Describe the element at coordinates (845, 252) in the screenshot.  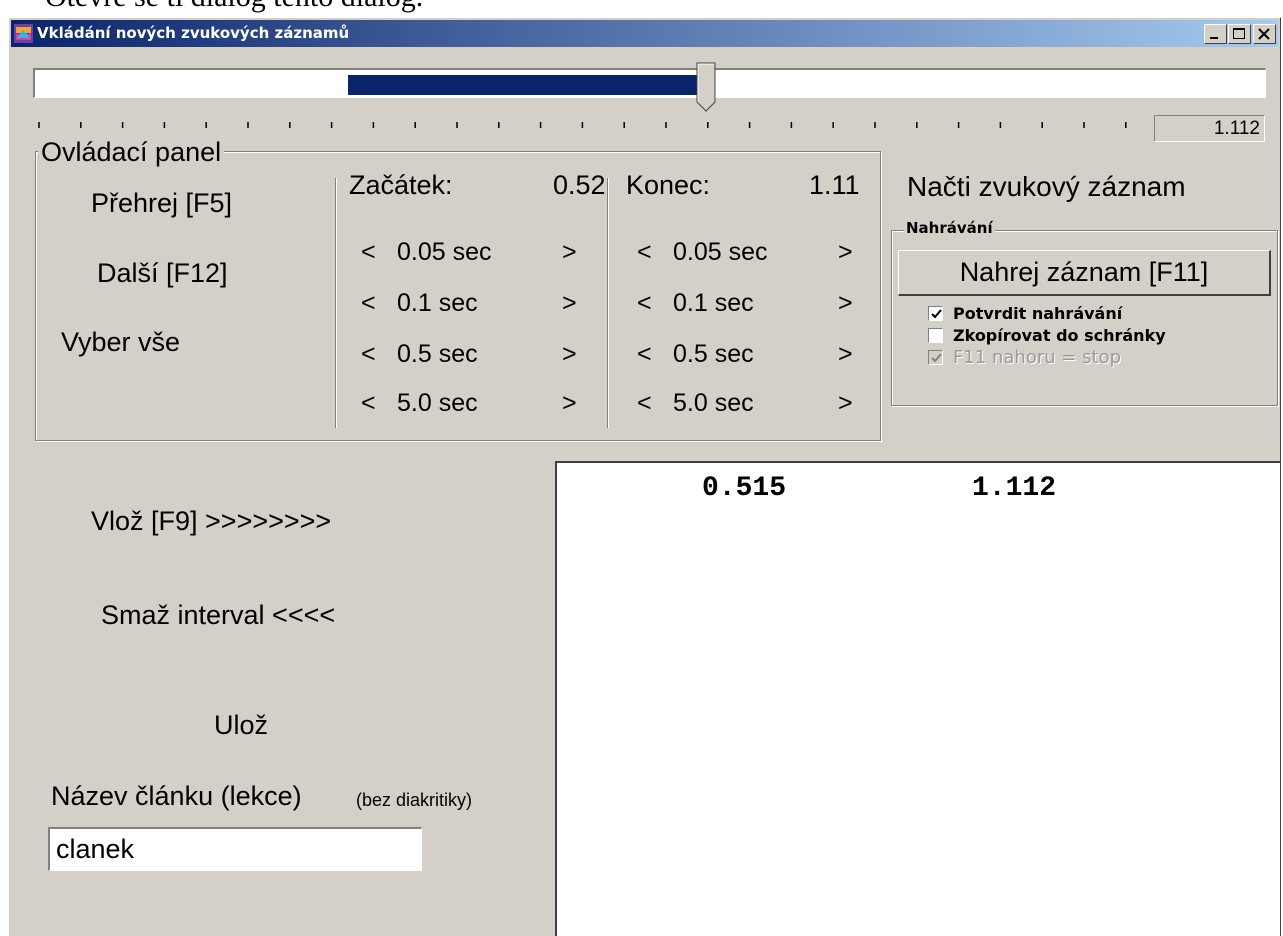
I see `end-increase-0.05: >` at that location.